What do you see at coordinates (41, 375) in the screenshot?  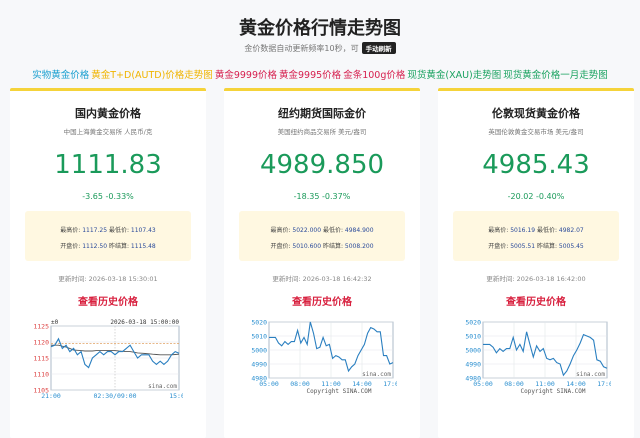 I see `y-tick-label: 1110` at bounding box center [41, 375].